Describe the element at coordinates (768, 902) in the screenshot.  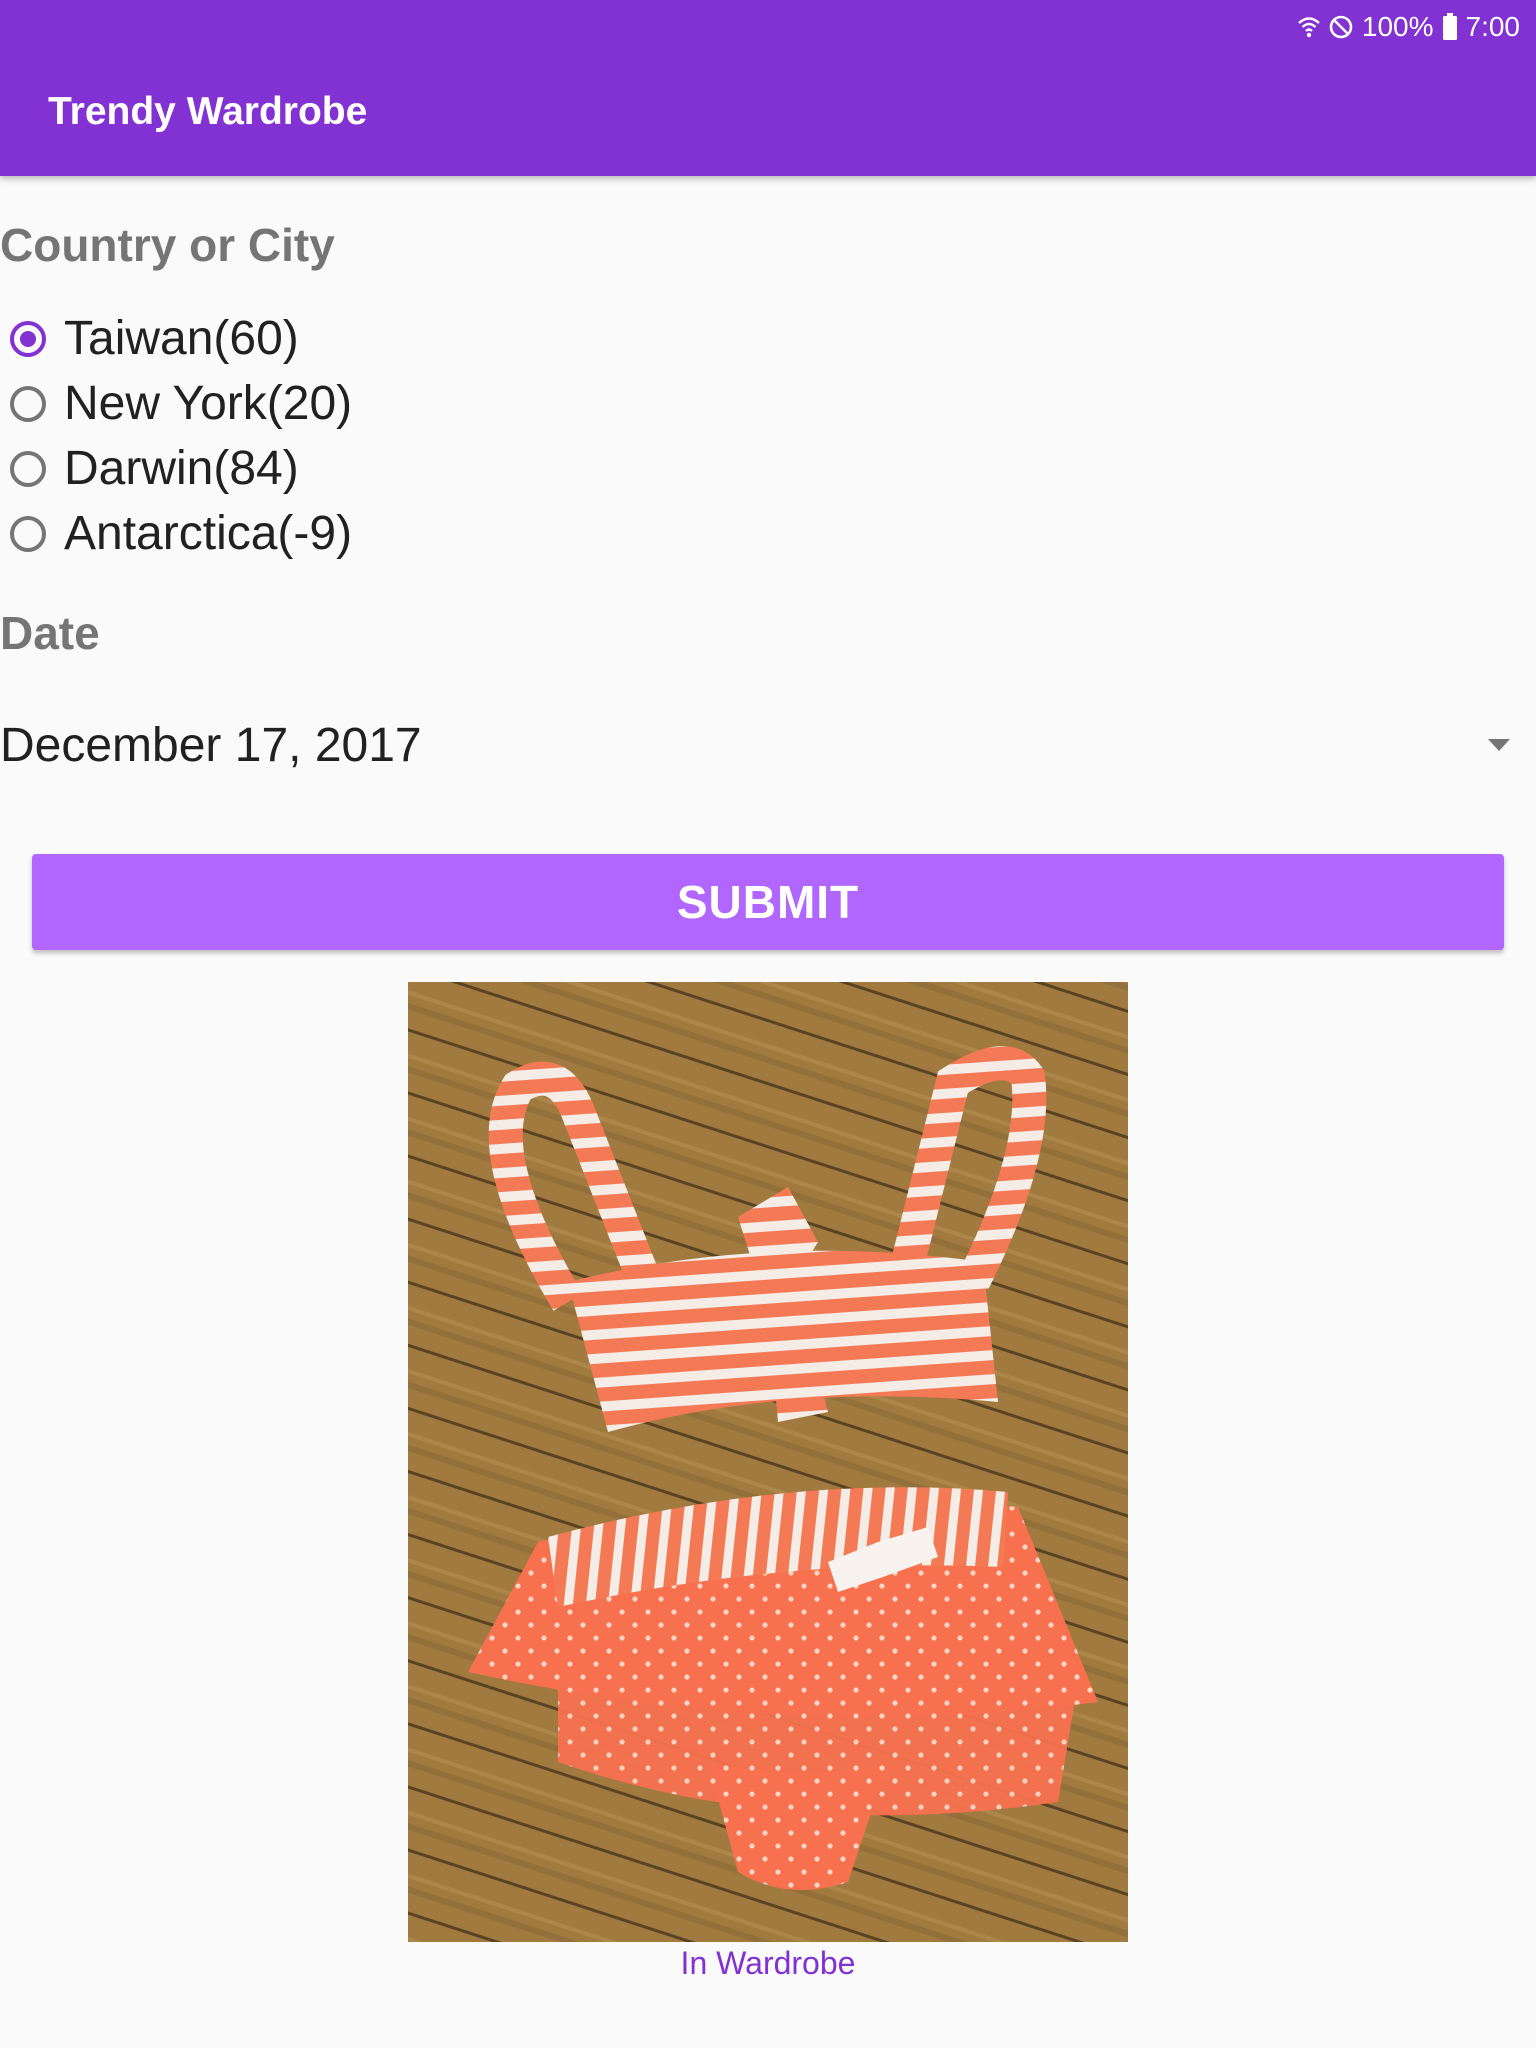
I see `submit-button: SUBMIT` at that location.